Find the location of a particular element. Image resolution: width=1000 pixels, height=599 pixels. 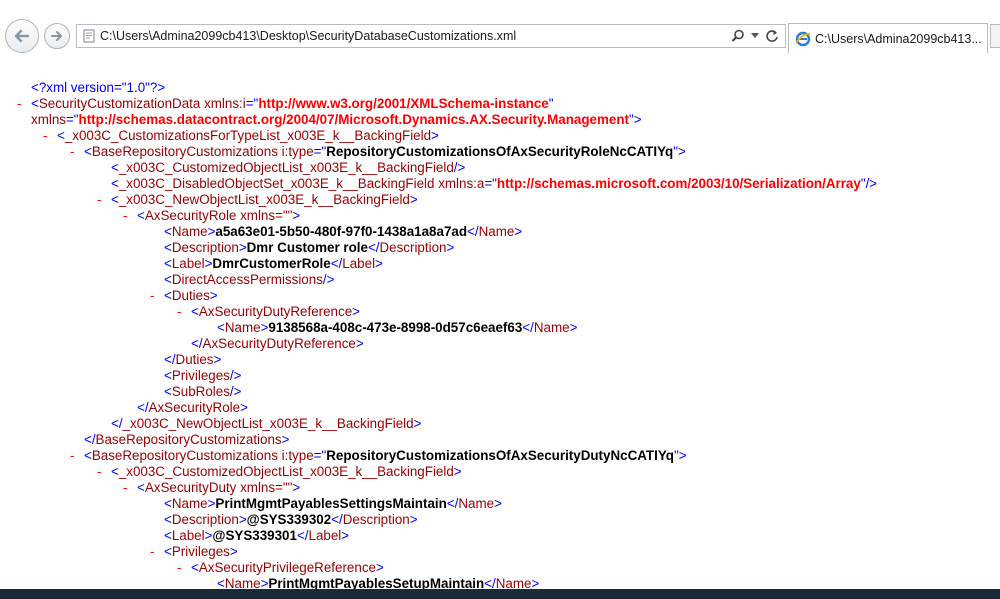

back-arrow-icon is located at coordinates (22, 36).